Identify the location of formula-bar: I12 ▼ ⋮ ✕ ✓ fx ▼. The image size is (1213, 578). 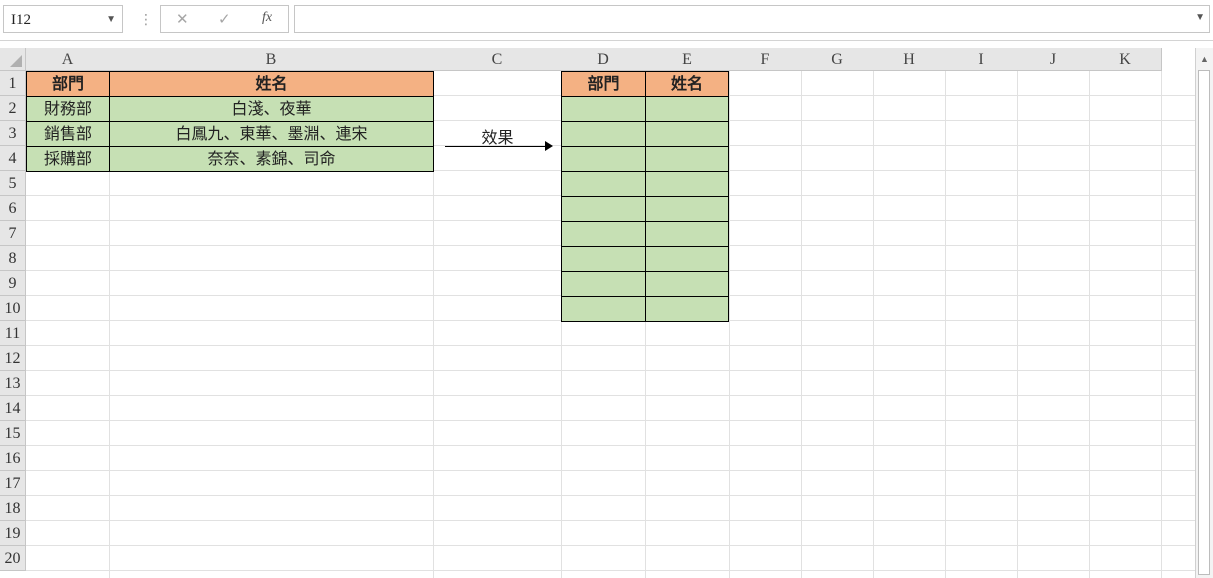
(606, 20).